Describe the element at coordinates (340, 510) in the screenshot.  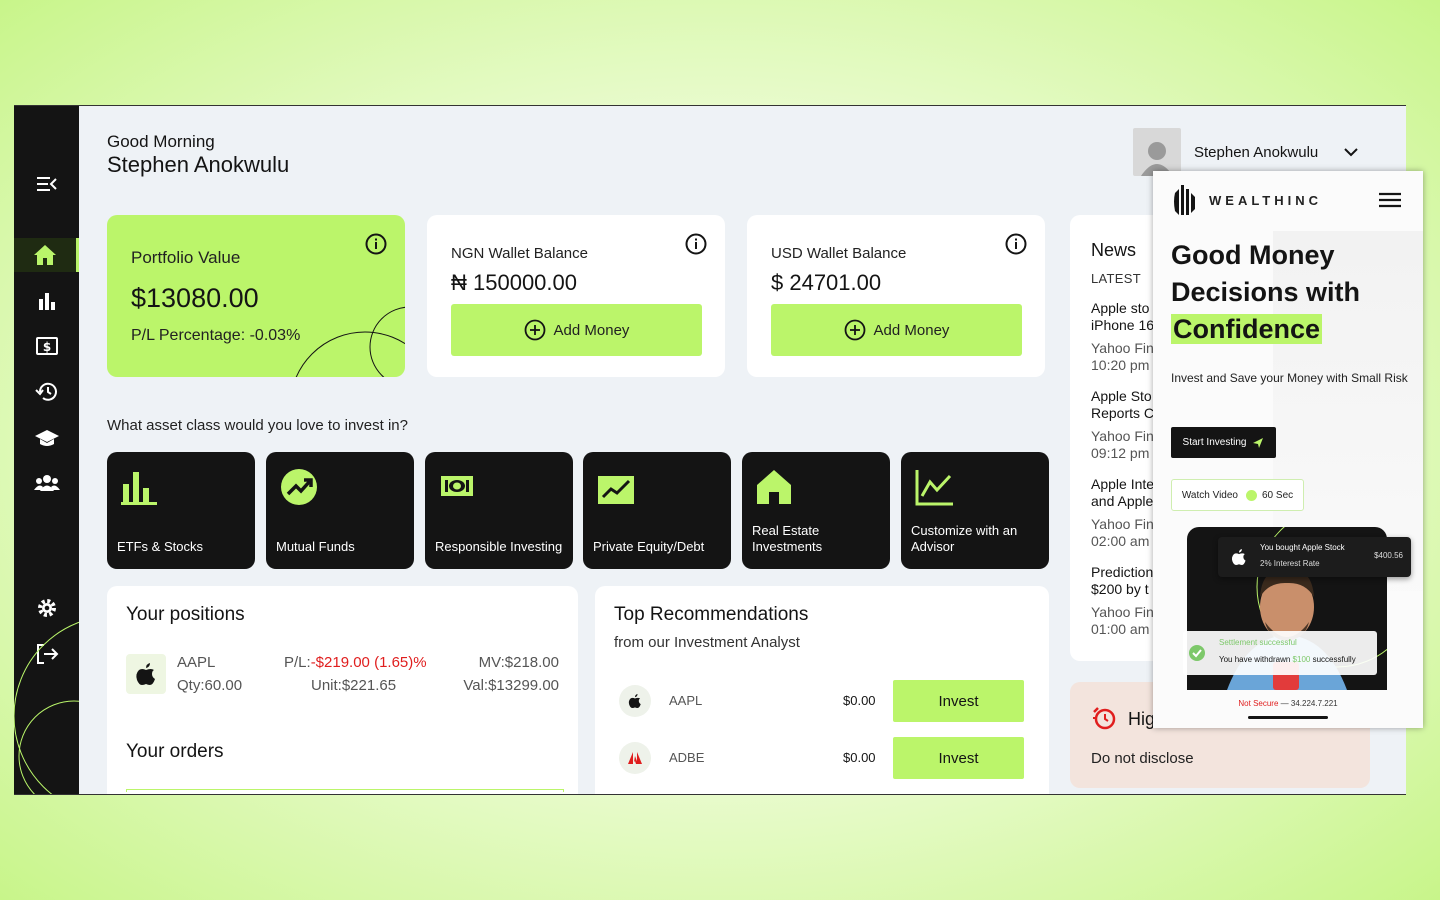
I see `asset-tile-mutual-funds: Mutual Funds` at that location.